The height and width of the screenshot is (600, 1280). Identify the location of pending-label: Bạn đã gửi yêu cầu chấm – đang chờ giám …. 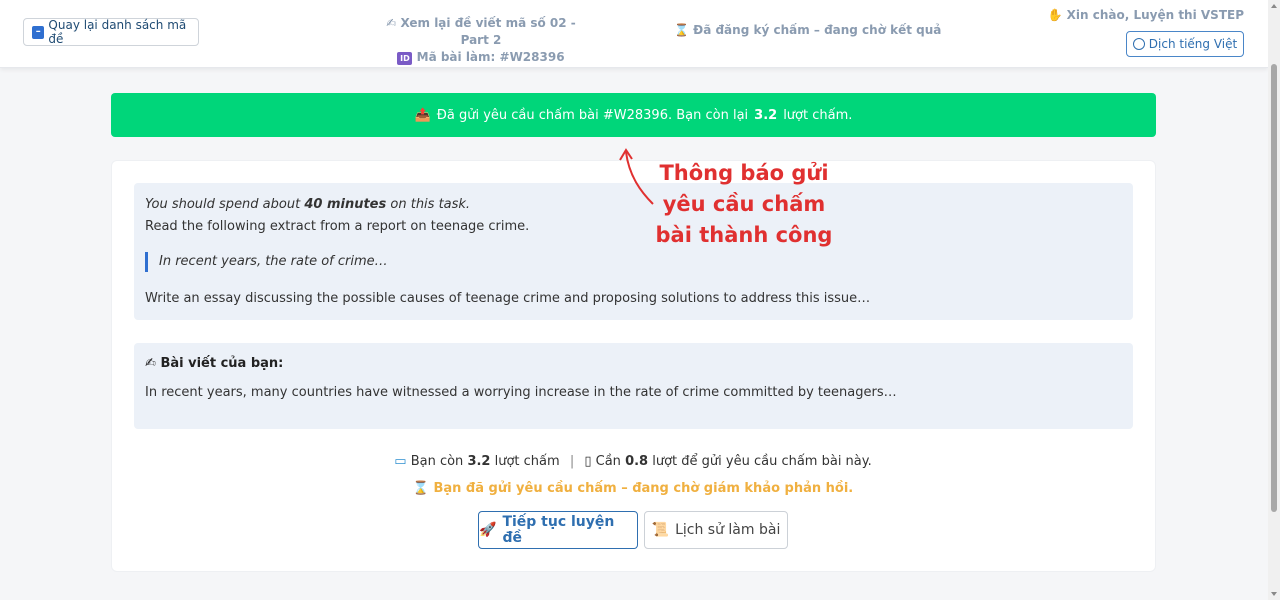
(643, 488).